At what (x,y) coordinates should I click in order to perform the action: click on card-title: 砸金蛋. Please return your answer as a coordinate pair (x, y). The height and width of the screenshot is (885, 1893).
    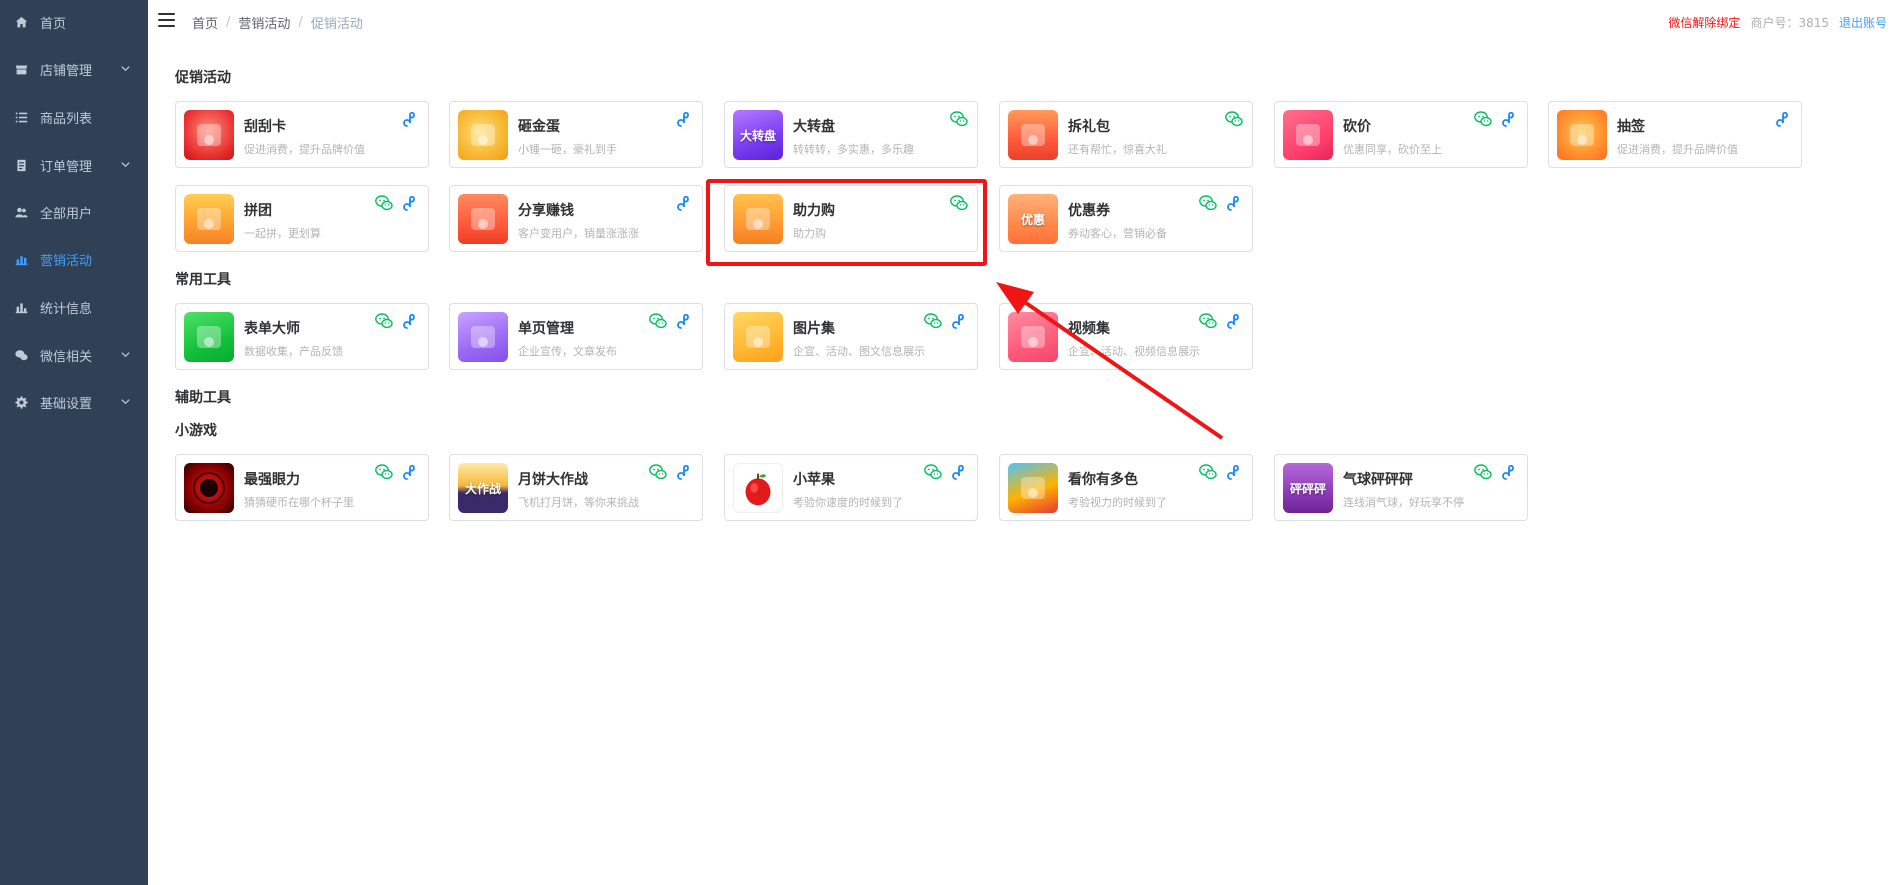
    Looking at the image, I should click on (539, 127).